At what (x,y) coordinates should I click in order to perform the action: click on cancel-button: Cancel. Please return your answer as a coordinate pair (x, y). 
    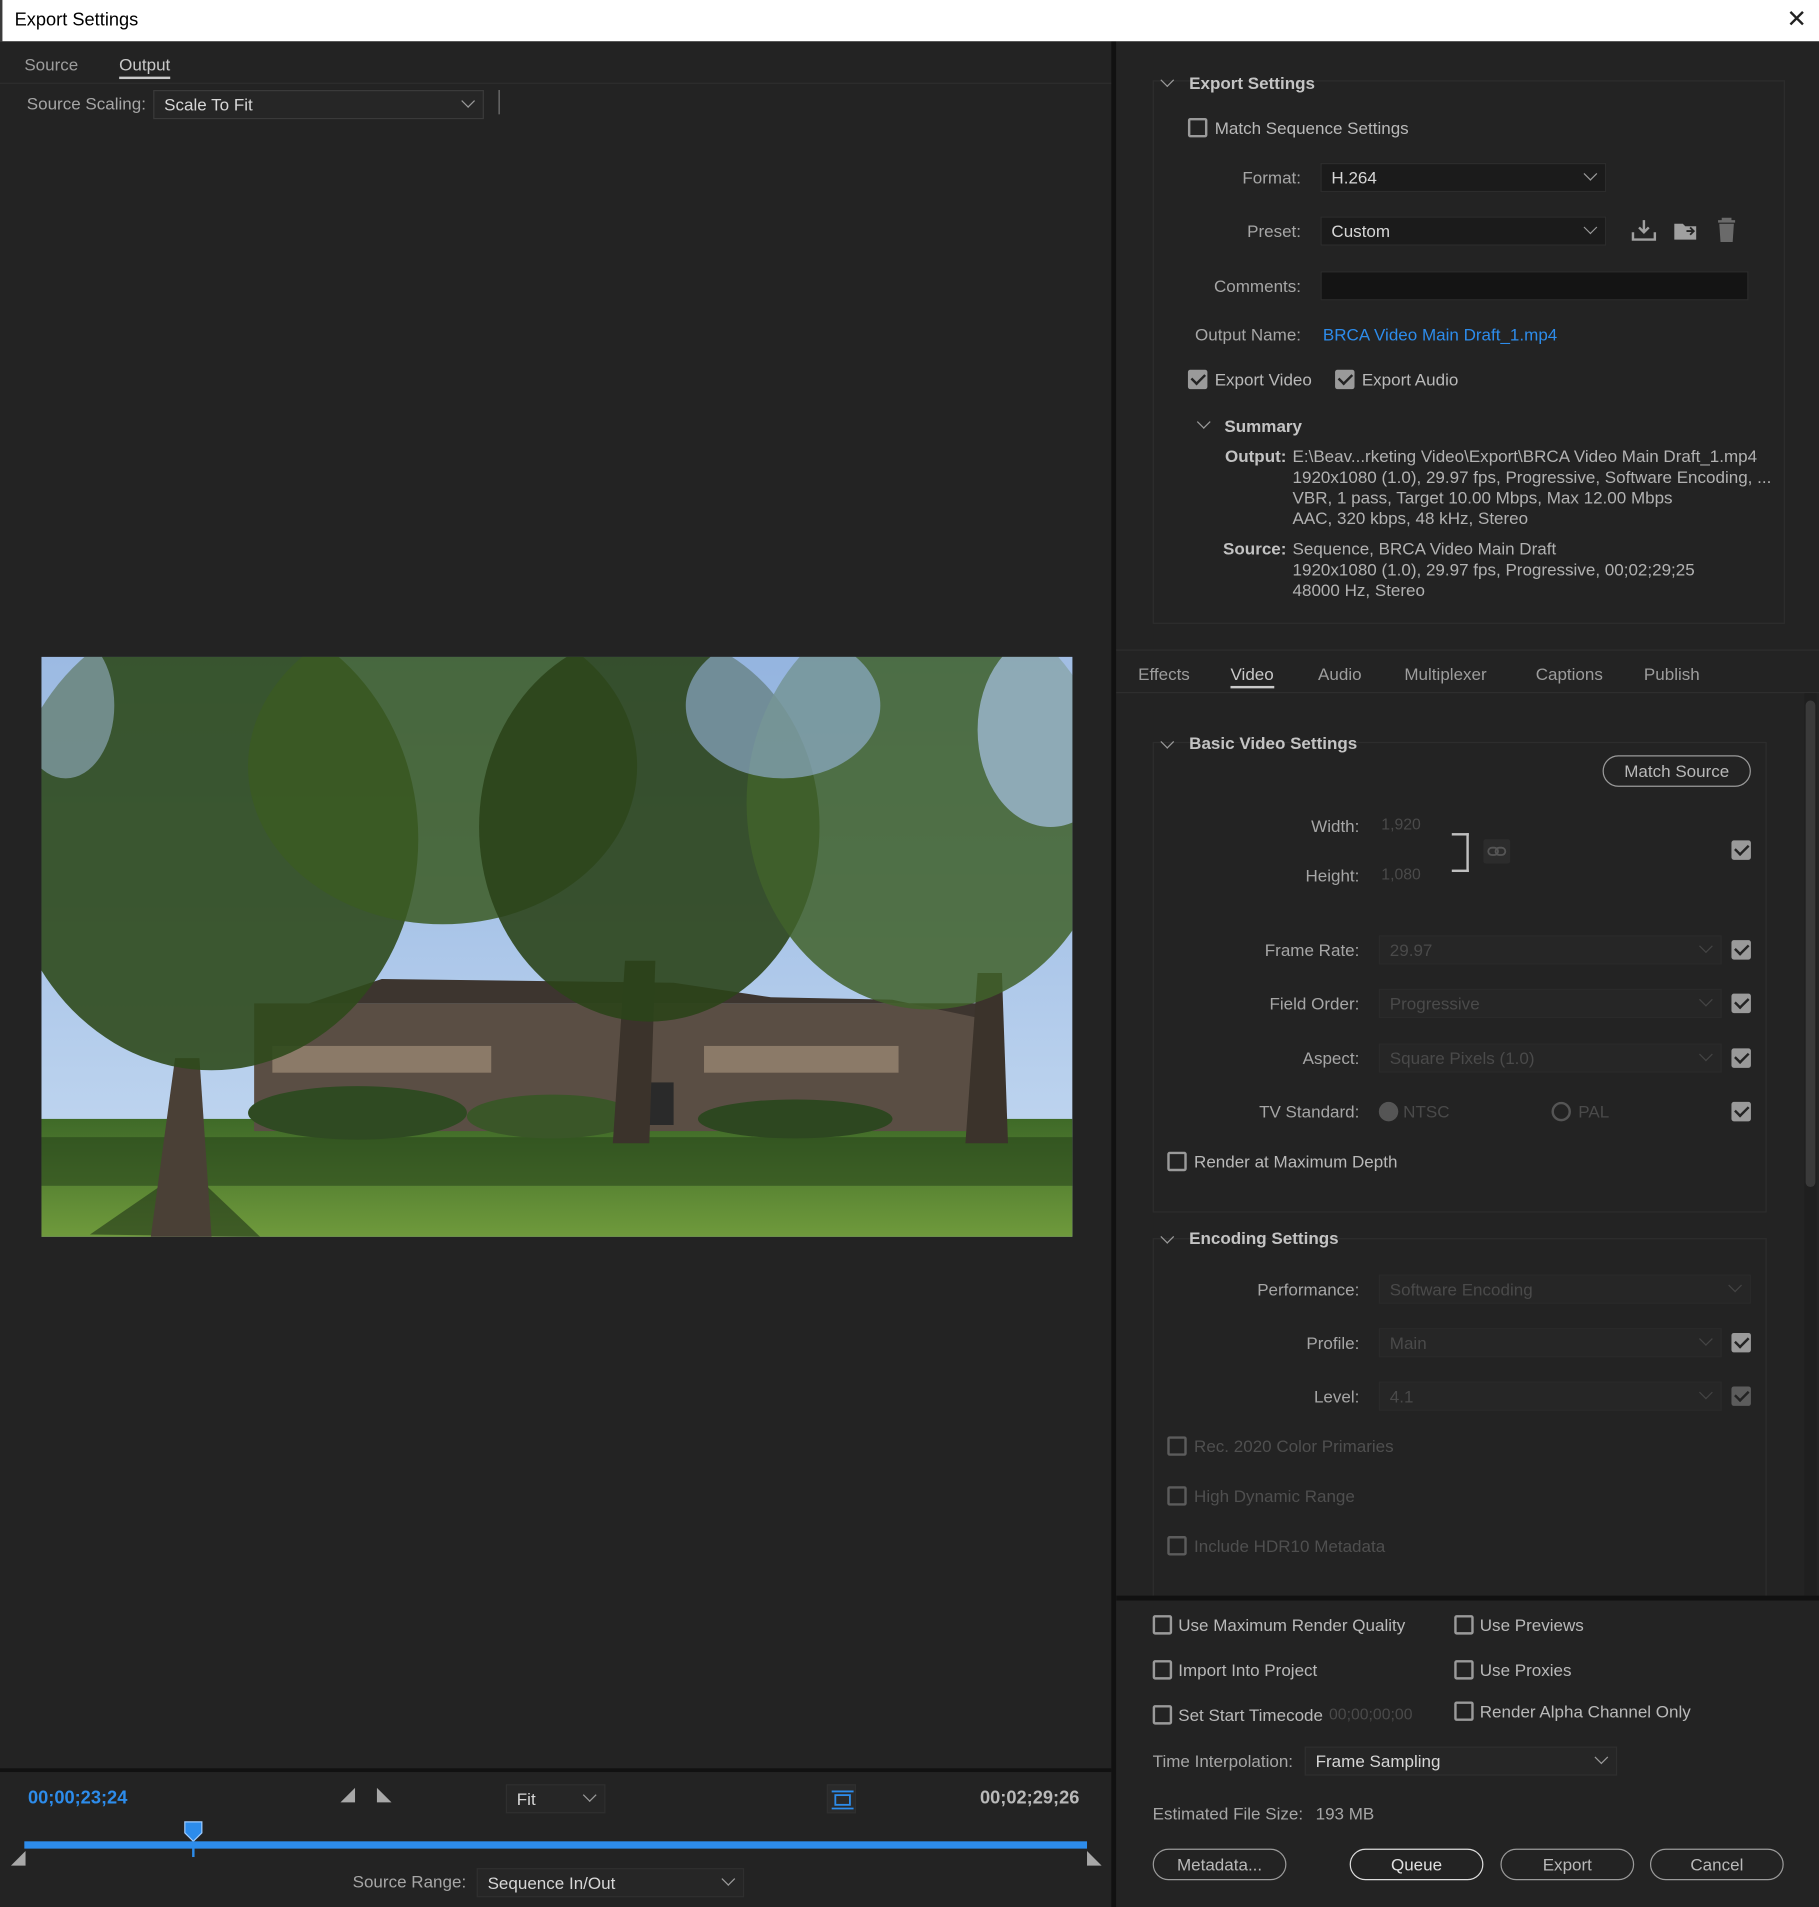
    Looking at the image, I should click on (1716, 1864).